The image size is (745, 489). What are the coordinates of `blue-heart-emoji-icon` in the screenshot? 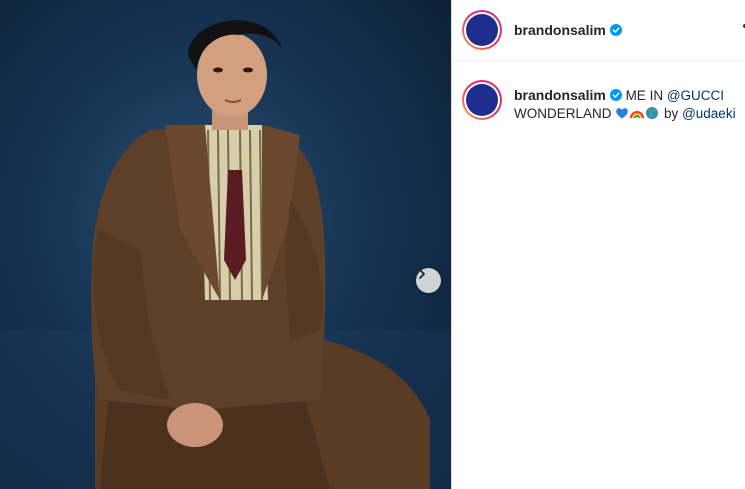 It's located at (622, 113).